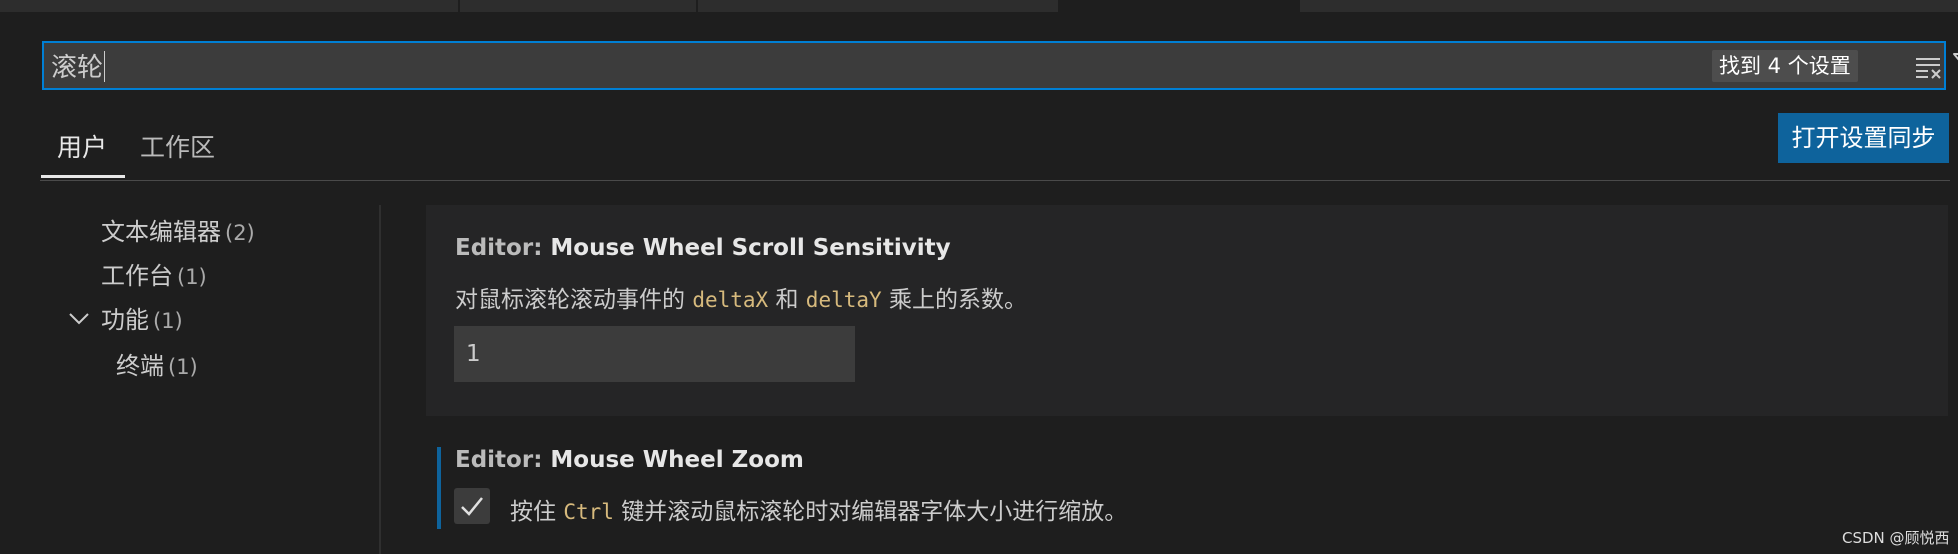  I want to click on tab-user: 用户, so click(82, 146).